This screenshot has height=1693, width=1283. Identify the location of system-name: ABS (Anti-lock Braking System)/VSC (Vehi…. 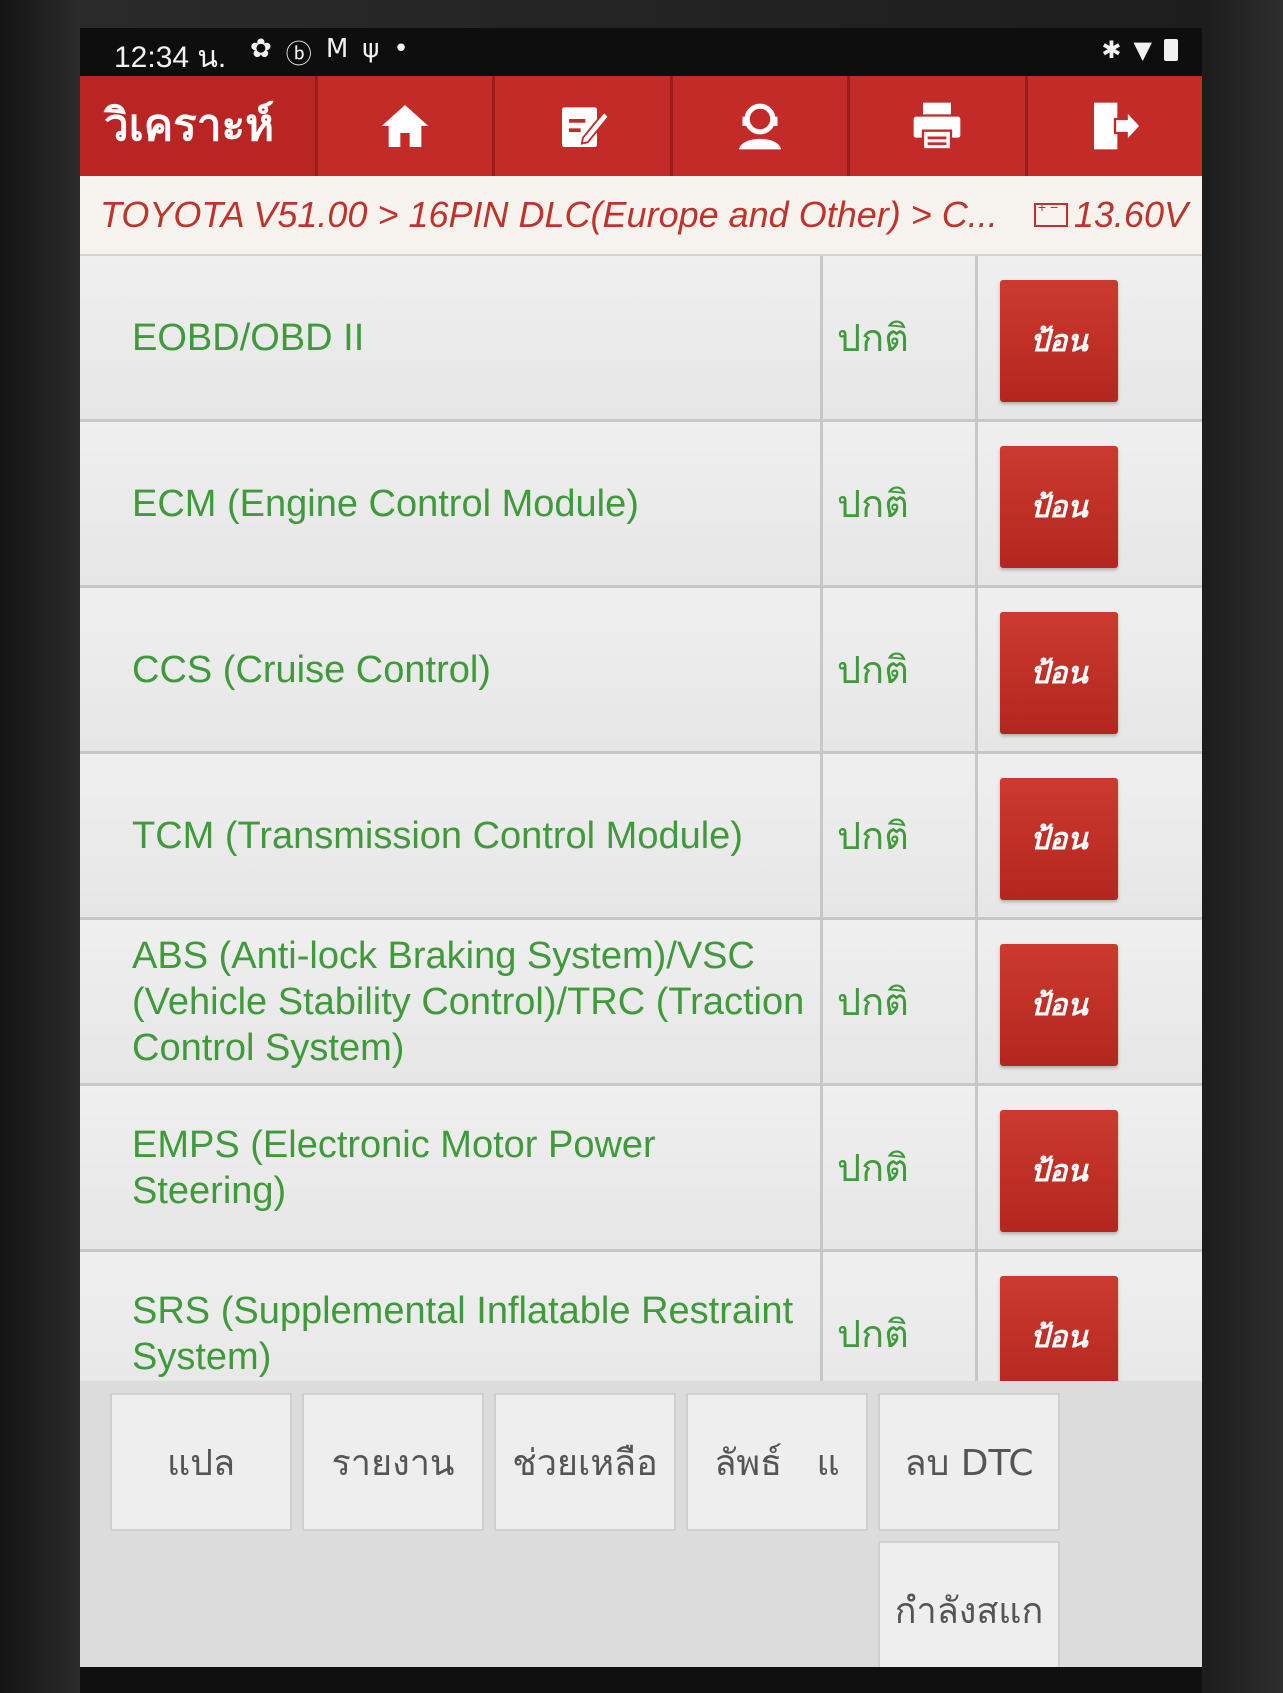
(468, 1001).